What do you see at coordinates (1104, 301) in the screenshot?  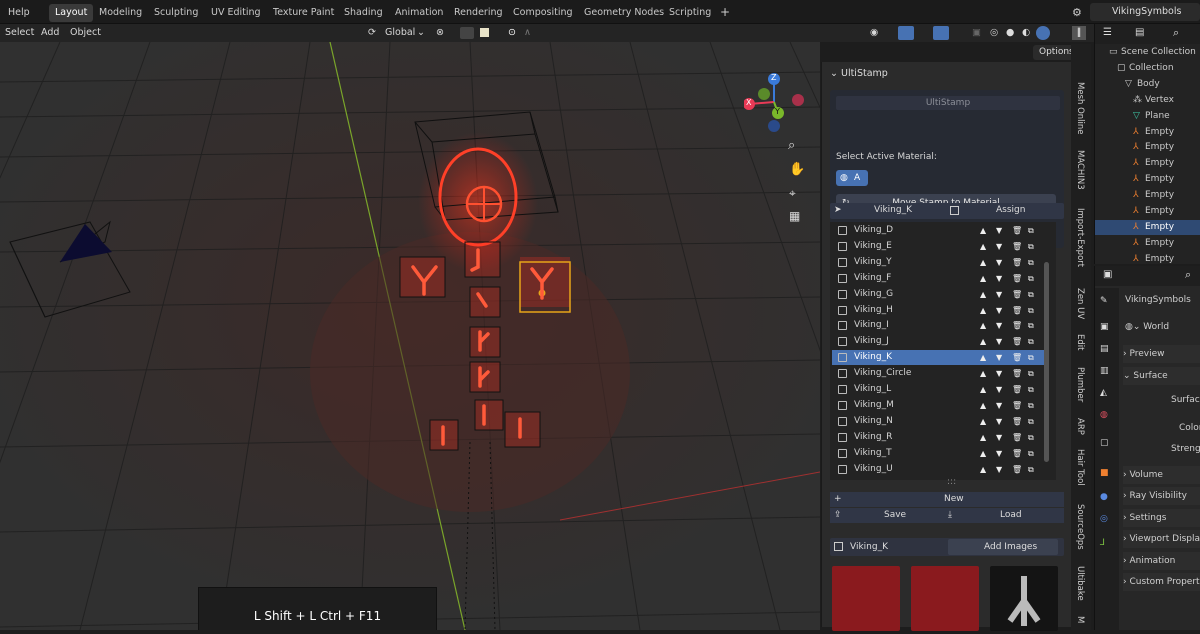 I see `tool-tab-icon: ✎` at bounding box center [1104, 301].